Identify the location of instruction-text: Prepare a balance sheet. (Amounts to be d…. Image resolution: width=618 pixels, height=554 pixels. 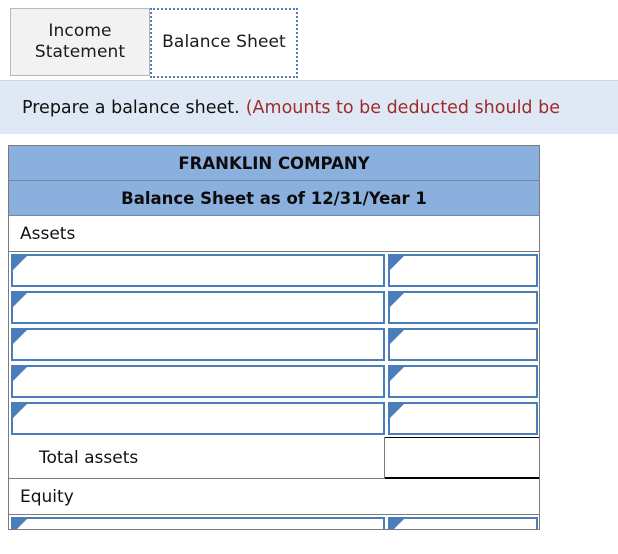
(280, 108).